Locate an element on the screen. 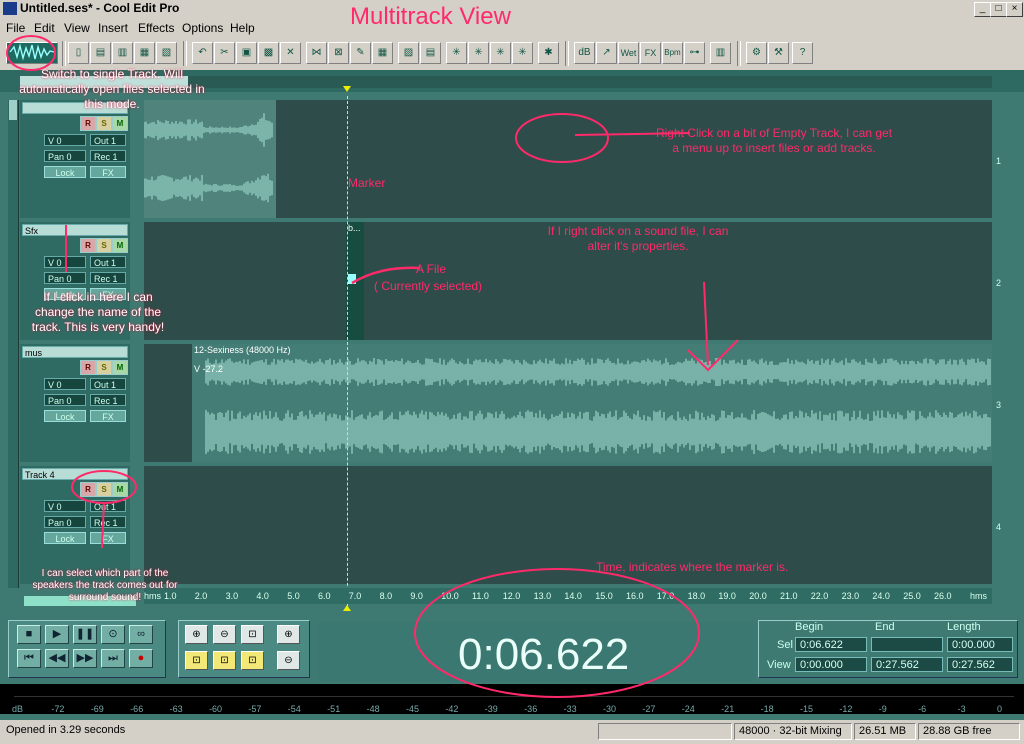  tempo-icon: Bpm is located at coordinates (672, 53).